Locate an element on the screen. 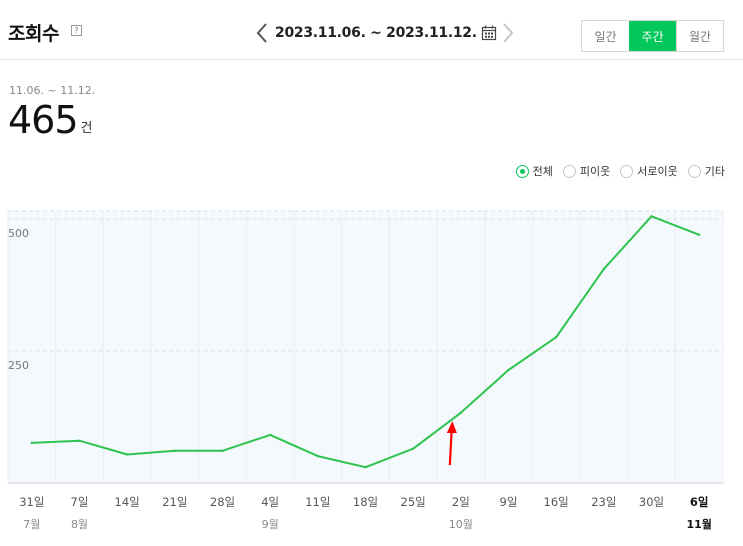  date-range-label: 2023.11.06. ~ 2023.11.12. is located at coordinates (376, 33).